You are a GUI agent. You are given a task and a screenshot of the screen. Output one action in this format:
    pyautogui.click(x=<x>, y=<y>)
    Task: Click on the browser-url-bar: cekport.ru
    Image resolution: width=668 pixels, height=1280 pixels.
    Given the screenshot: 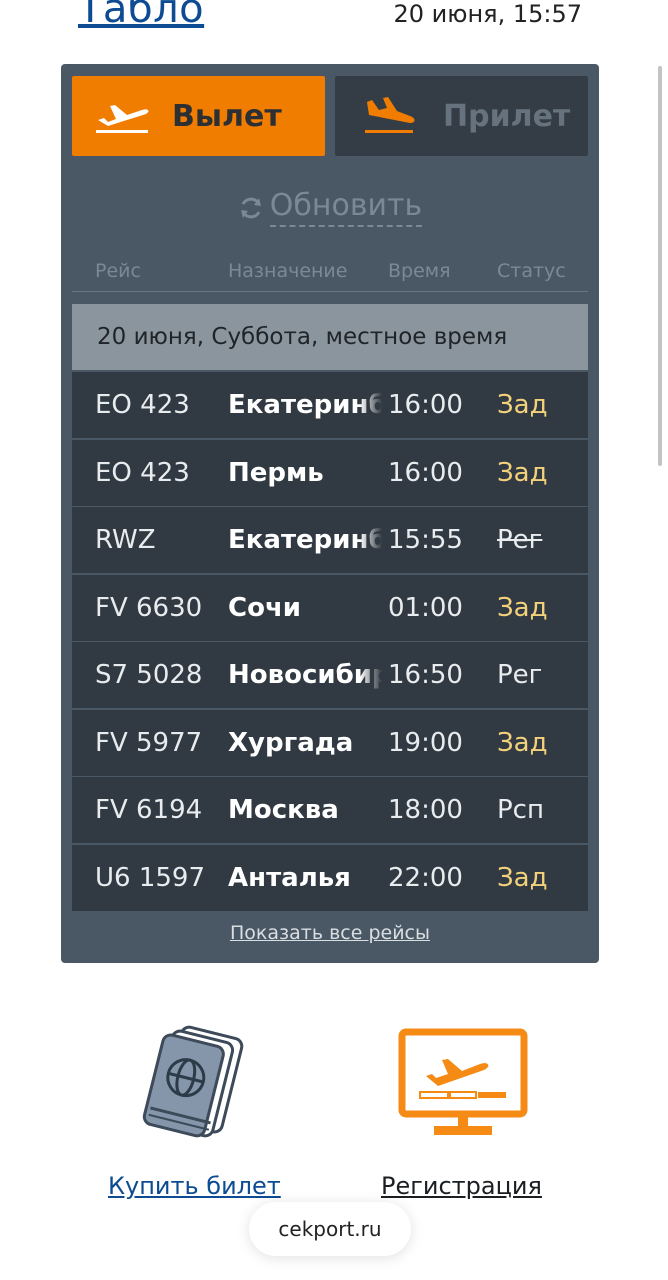 What is the action you would take?
    pyautogui.click(x=330, y=1229)
    